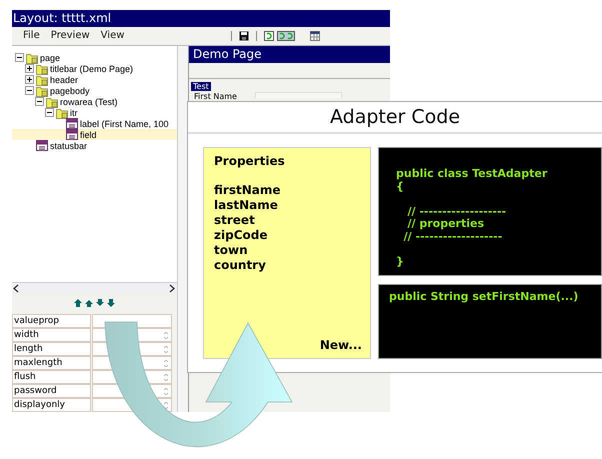 Image resolution: width=602 pixels, height=459 pixels. I want to click on menu-item: View, so click(112, 36).